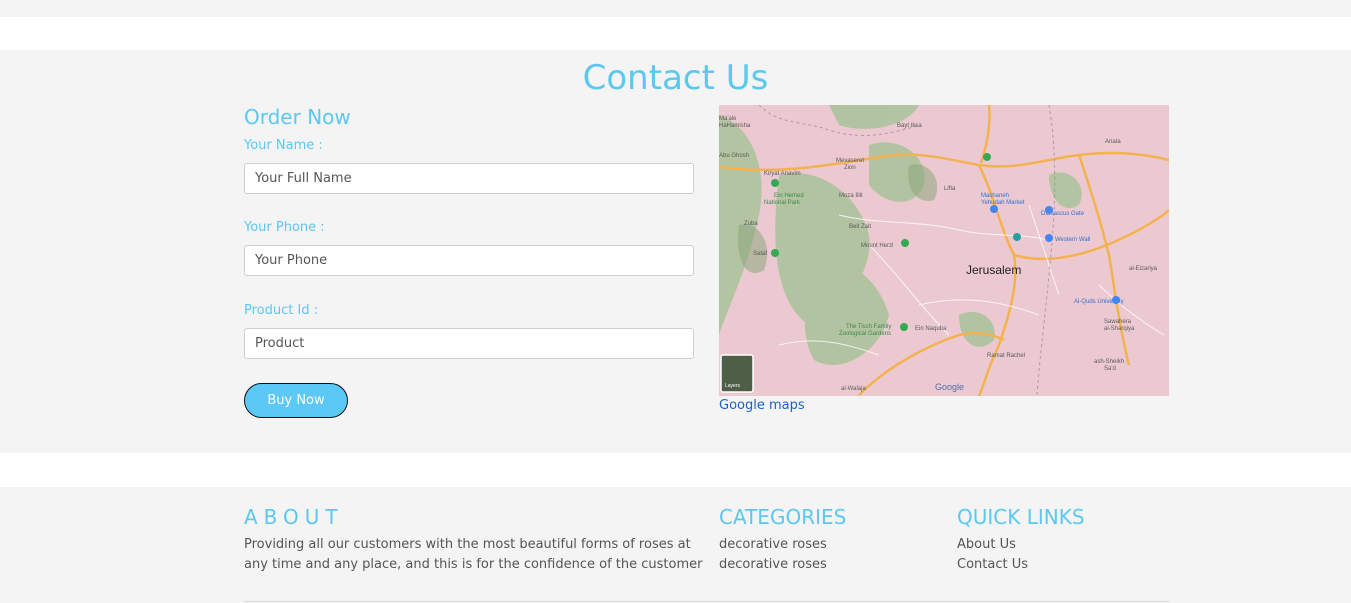  Describe the element at coordinates (931, 329) in the screenshot. I see `svg-text: Ein Naquba` at that location.